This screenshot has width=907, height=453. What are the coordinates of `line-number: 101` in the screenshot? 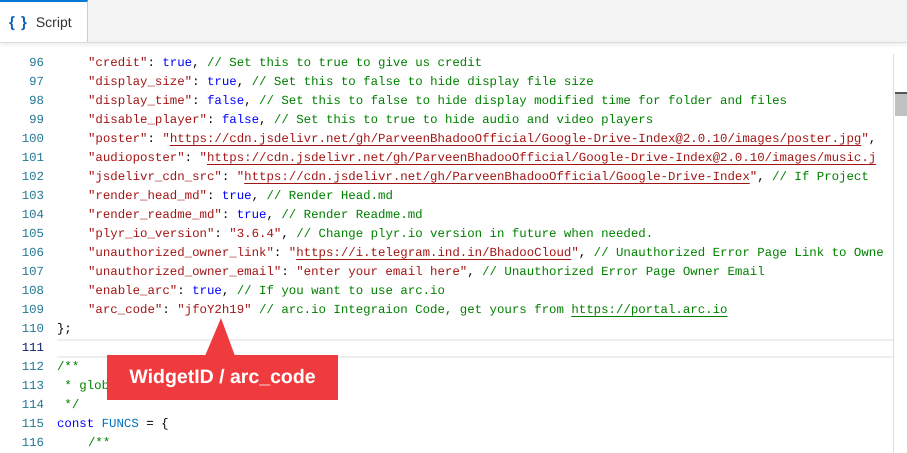 It's located at (33, 158).